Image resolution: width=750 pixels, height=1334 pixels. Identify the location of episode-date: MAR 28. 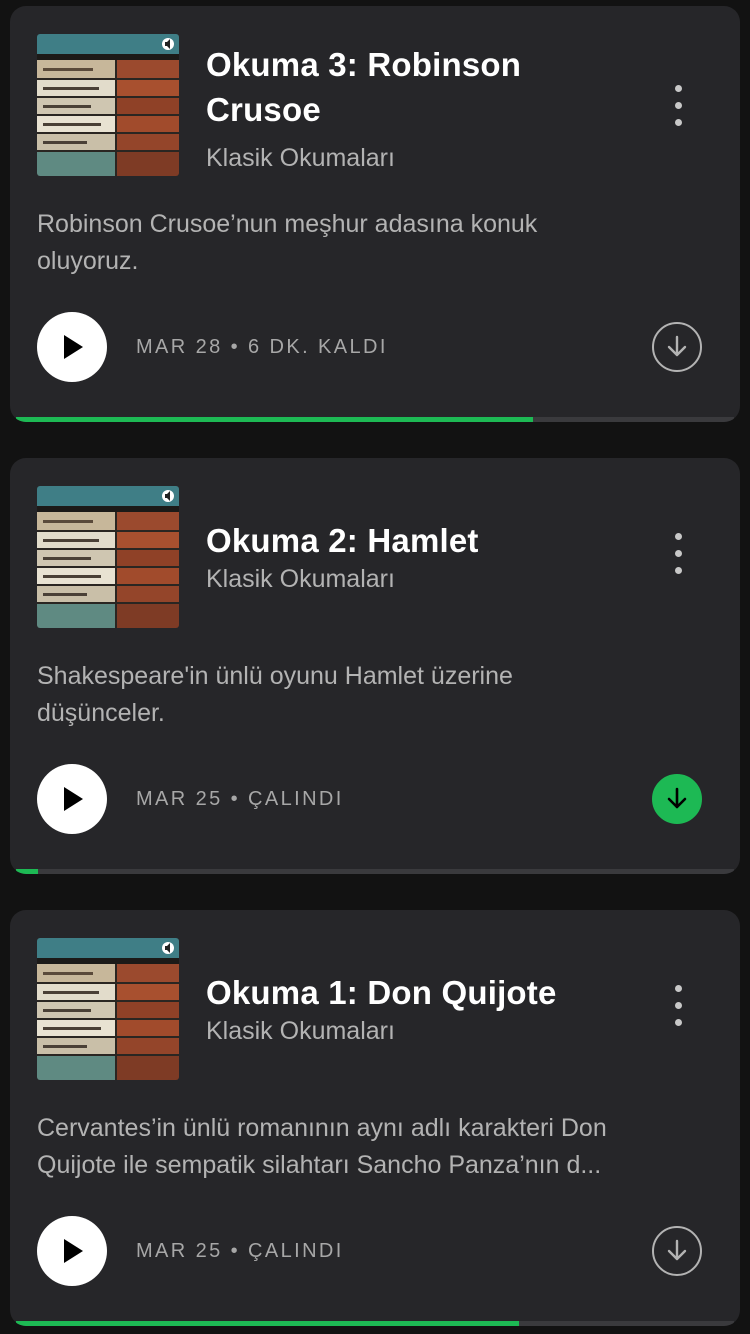
(179, 347).